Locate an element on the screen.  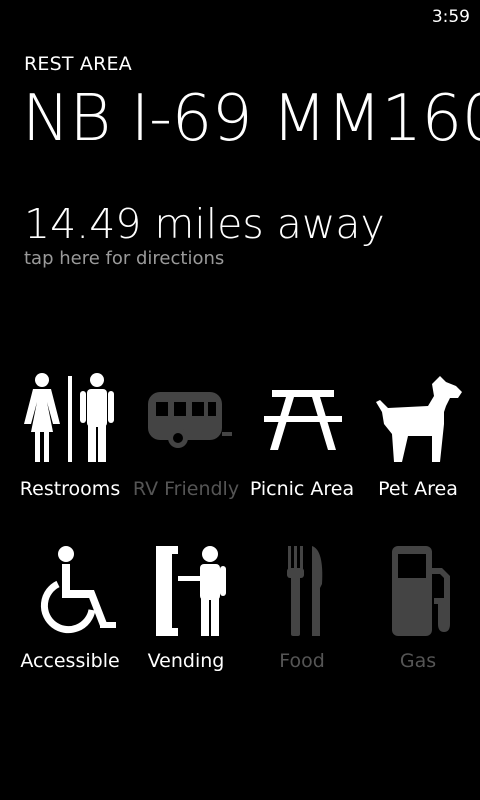
gas-pump-icon is located at coordinates (421, 591).